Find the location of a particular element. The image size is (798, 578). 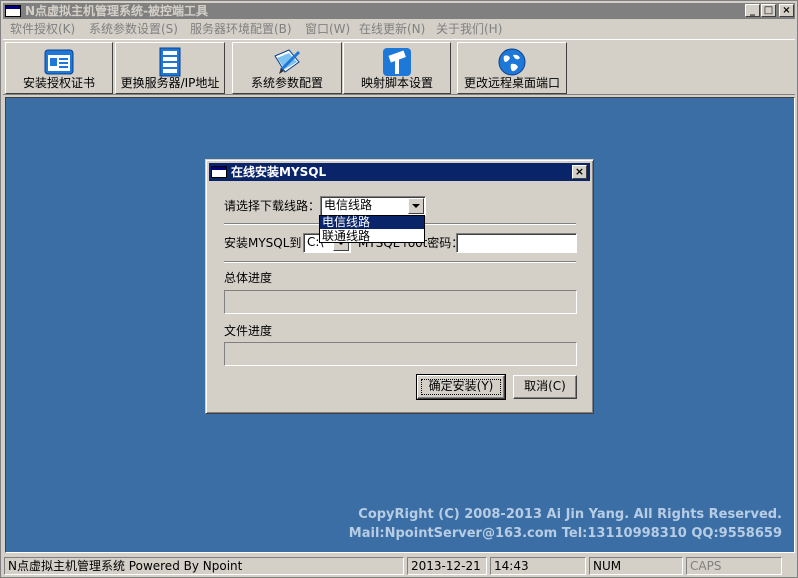

minimize-button: _ is located at coordinates (752, 10).